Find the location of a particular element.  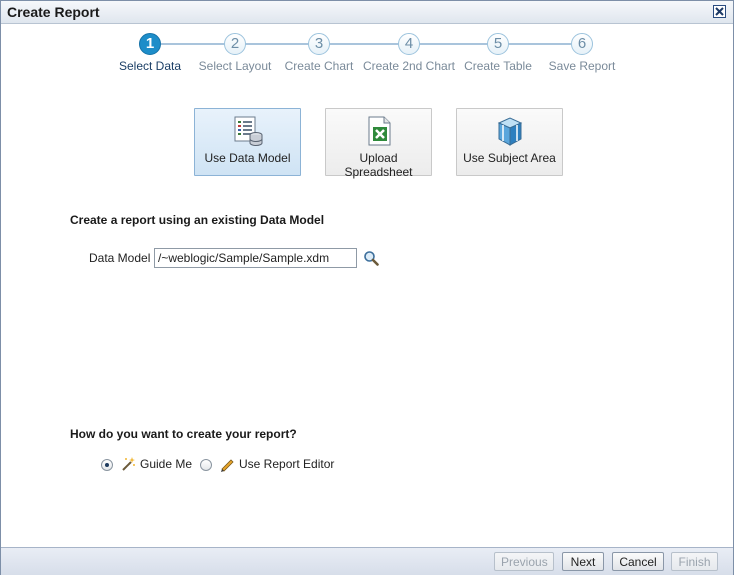

previous-button: Previous is located at coordinates (524, 561).